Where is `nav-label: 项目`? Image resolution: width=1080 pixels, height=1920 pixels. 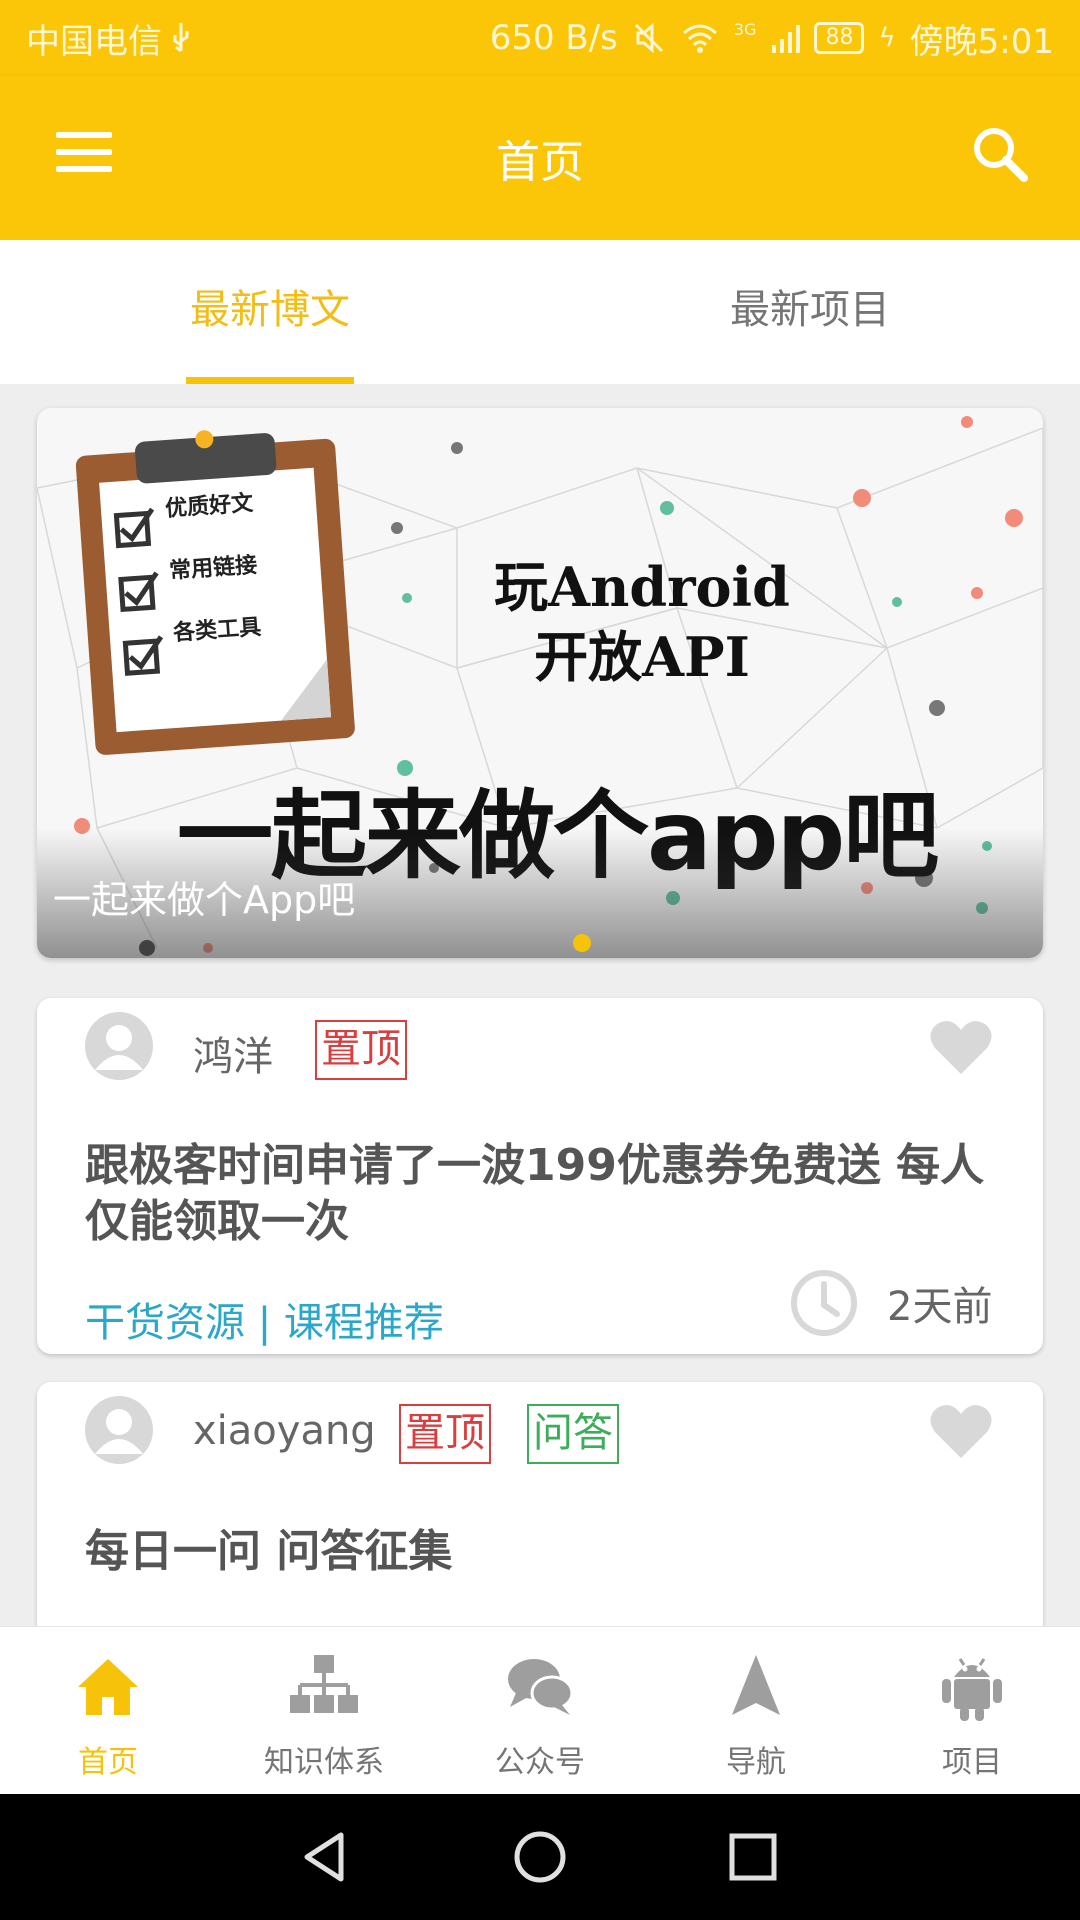
nav-label: 项目 is located at coordinates (972, 1762).